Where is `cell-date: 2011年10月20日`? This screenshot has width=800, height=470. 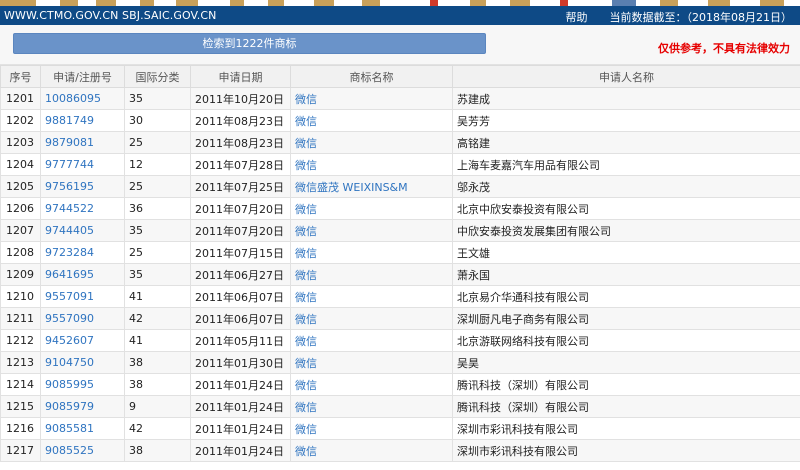
cell-date: 2011年10月20日 is located at coordinates (240, 98).